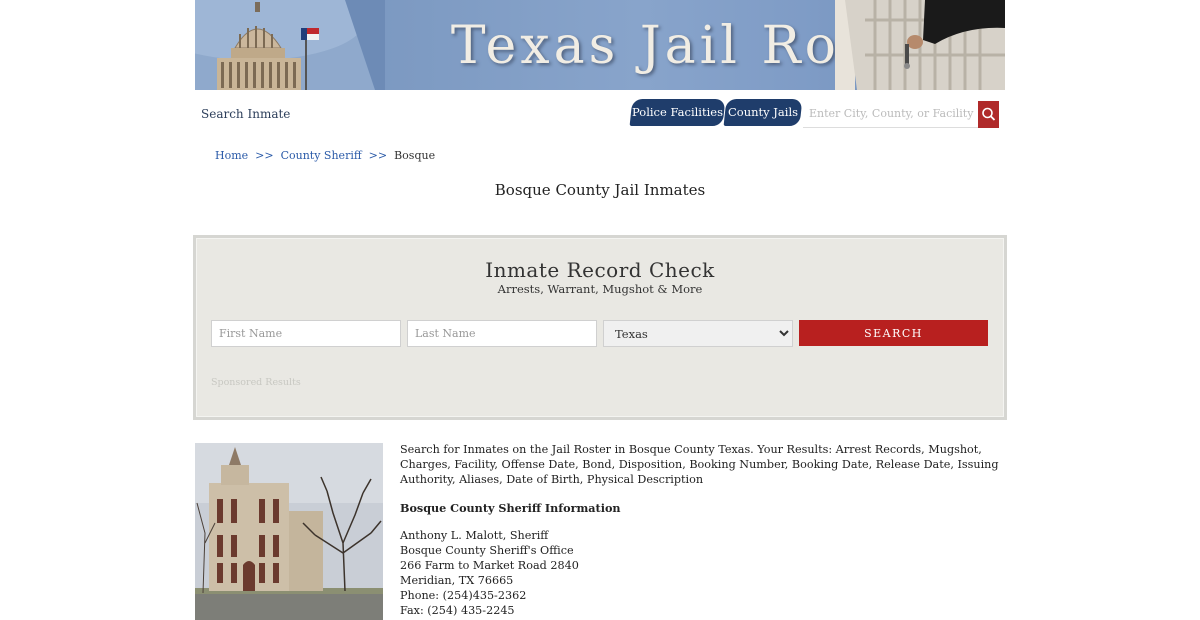 This screenshot has width=1200, height=620. What do you see at coordinates (457, 580) in the screenshot?
I see `city-state-zip: Meridian, TX 76665` at bounding box center [457, 580].